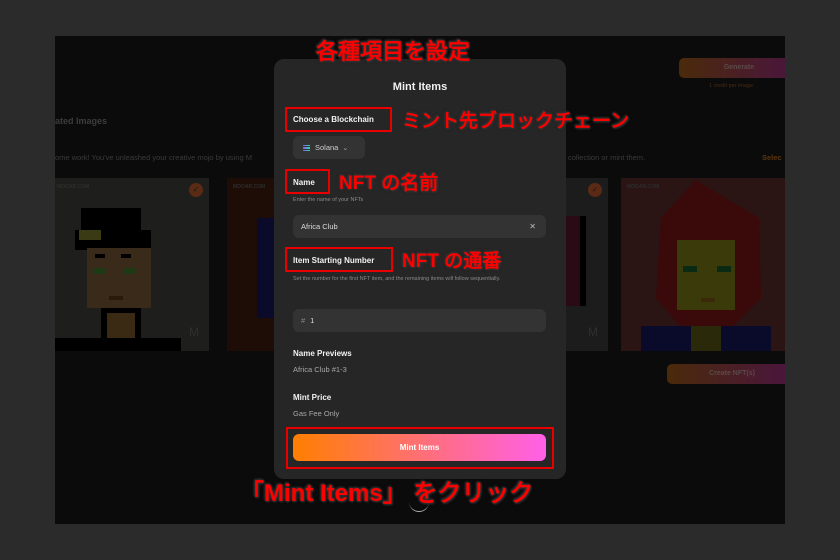 This screenshot has width=840, height=560. Describe the element at coordinates (452, 261) in the screenshot. I see `annotation-number: NFT の通番` at that location.